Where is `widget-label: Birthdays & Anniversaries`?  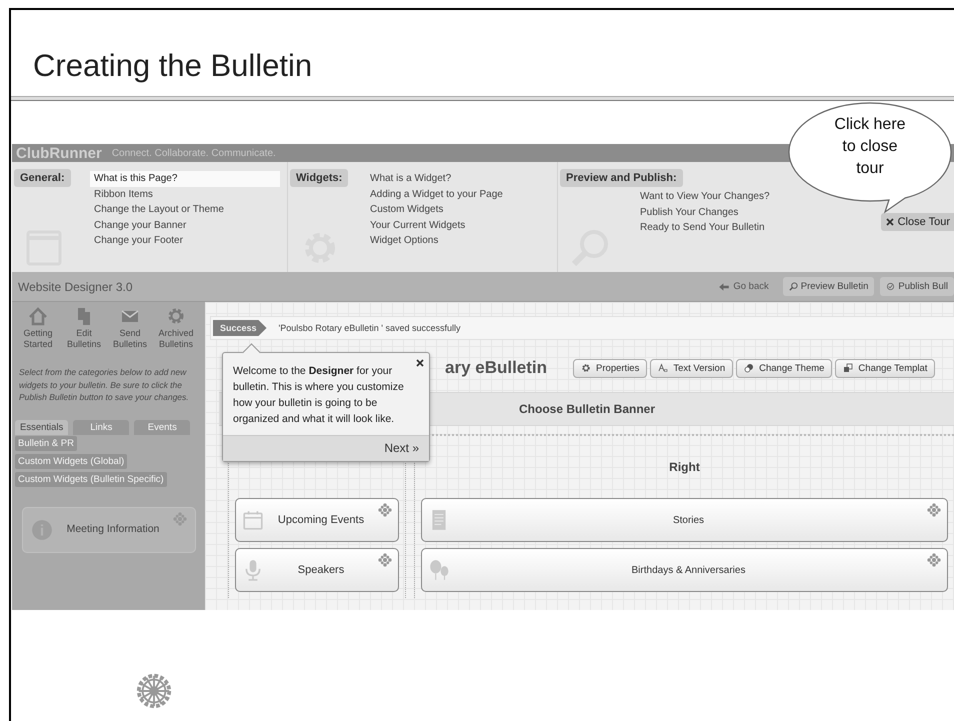
widget-label: Birthdays & Anniversaries is located at coordinates (688, 570).